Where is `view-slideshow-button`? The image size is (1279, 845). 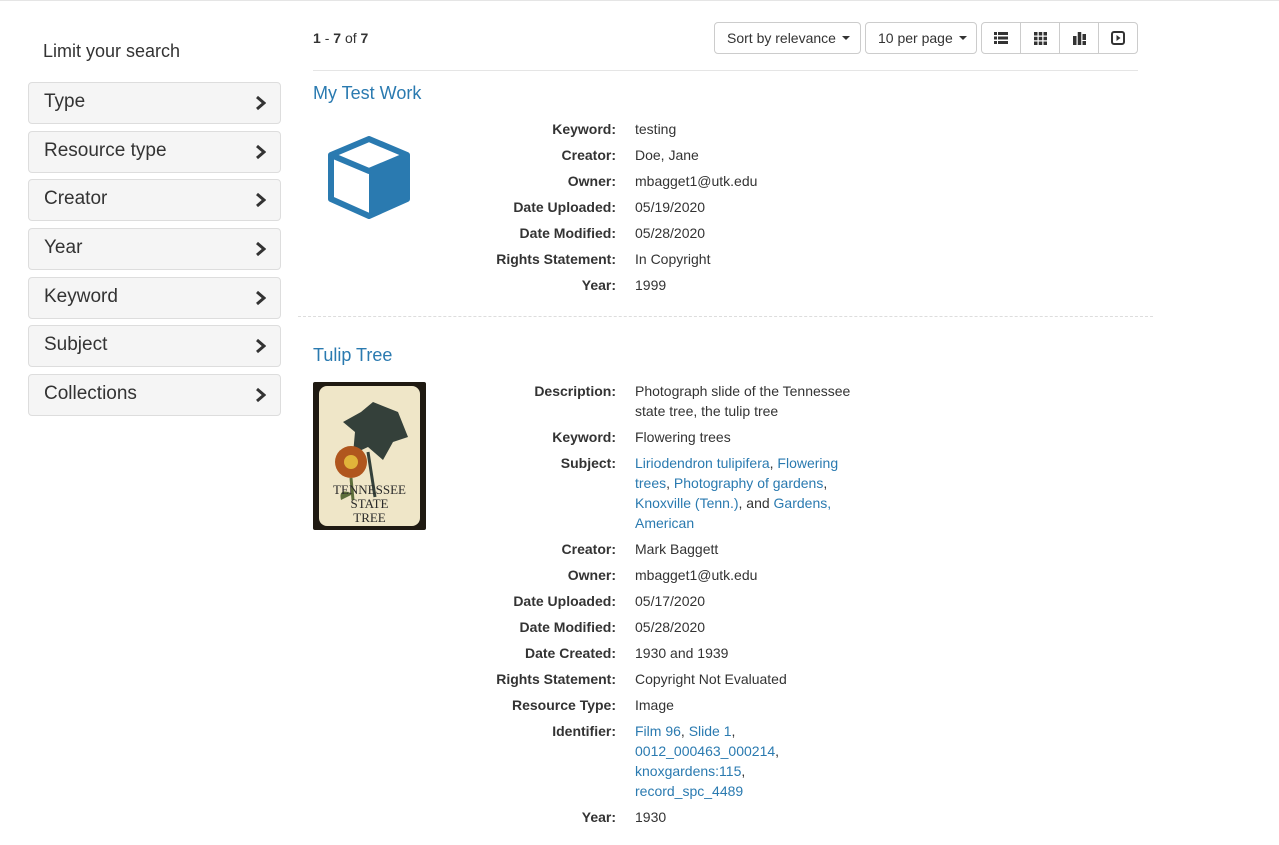 view-slideshow-button is located at coordinates (1118, 38).